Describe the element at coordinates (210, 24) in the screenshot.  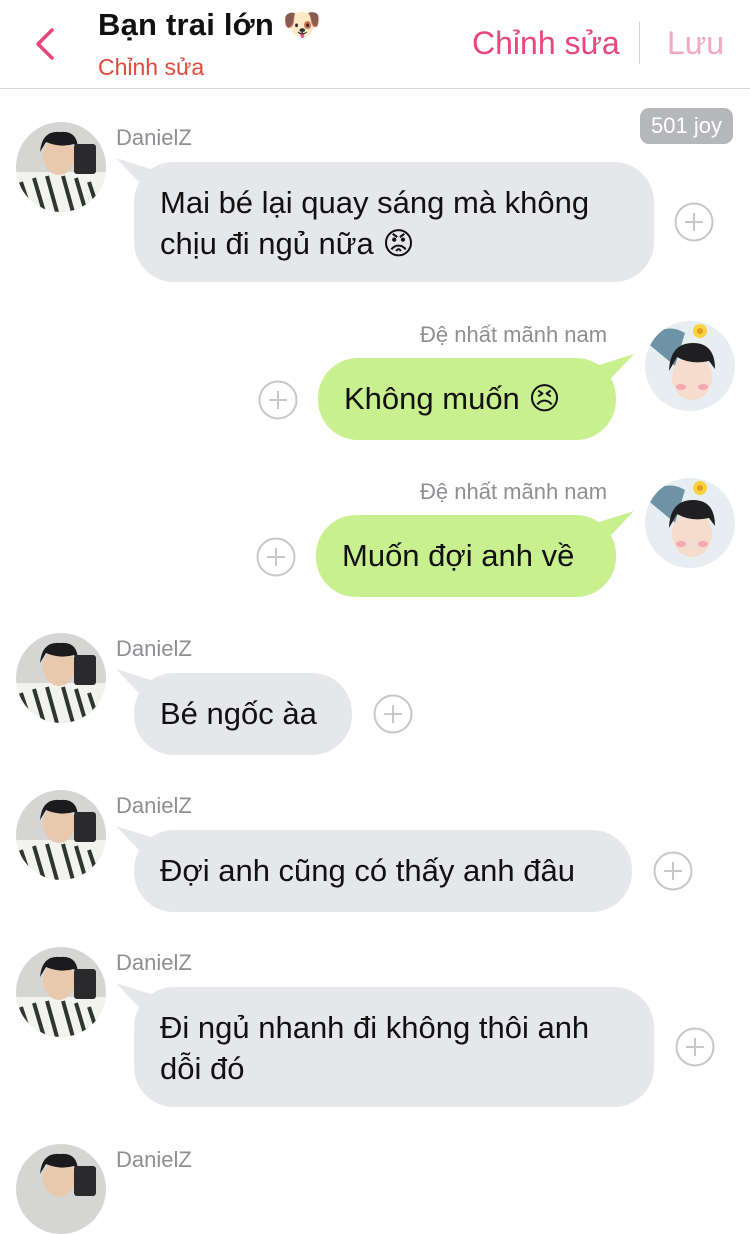
I see `chat-title: Bạn trai lớn 🐶` at that location.